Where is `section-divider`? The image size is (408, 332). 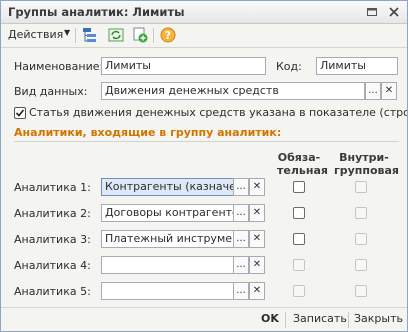 section-divider is located at coordinates (206, 141).